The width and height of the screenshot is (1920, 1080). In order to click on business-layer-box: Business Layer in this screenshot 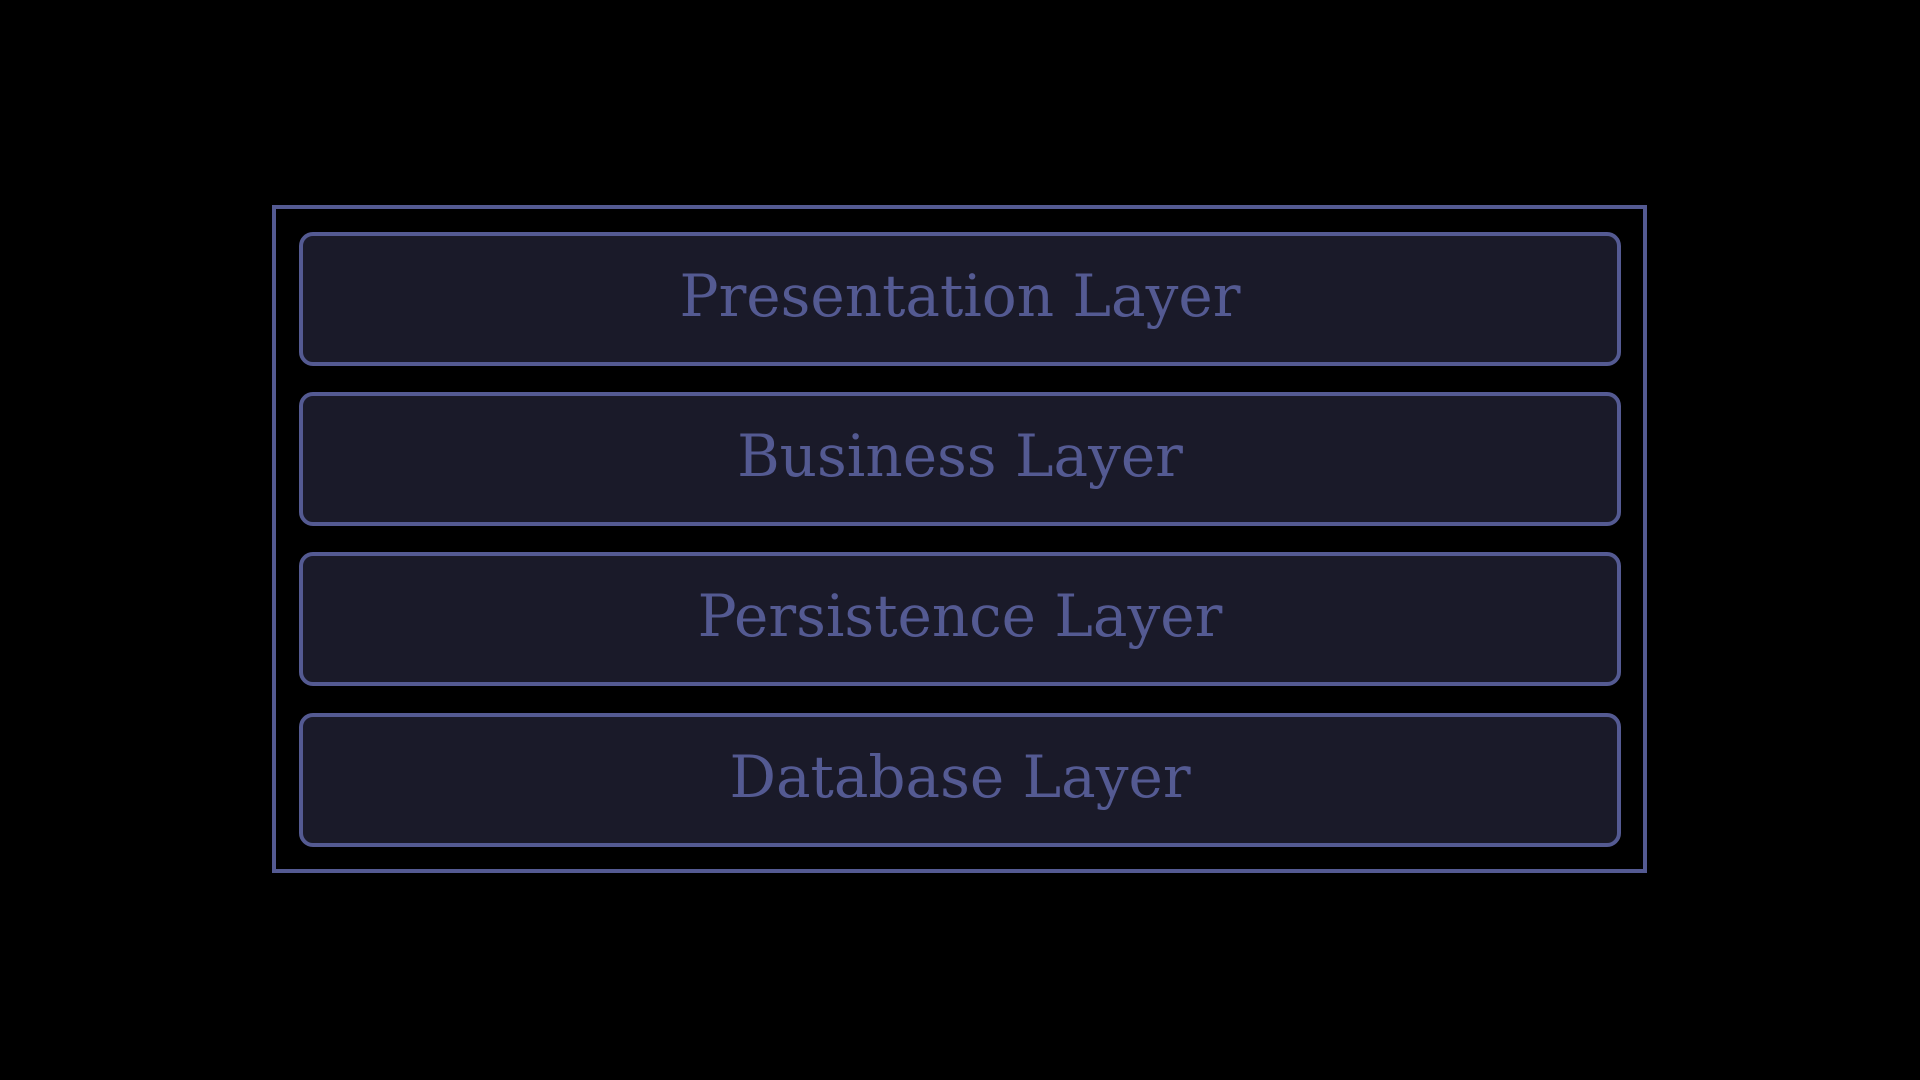, I will do `click(960, 459)`.